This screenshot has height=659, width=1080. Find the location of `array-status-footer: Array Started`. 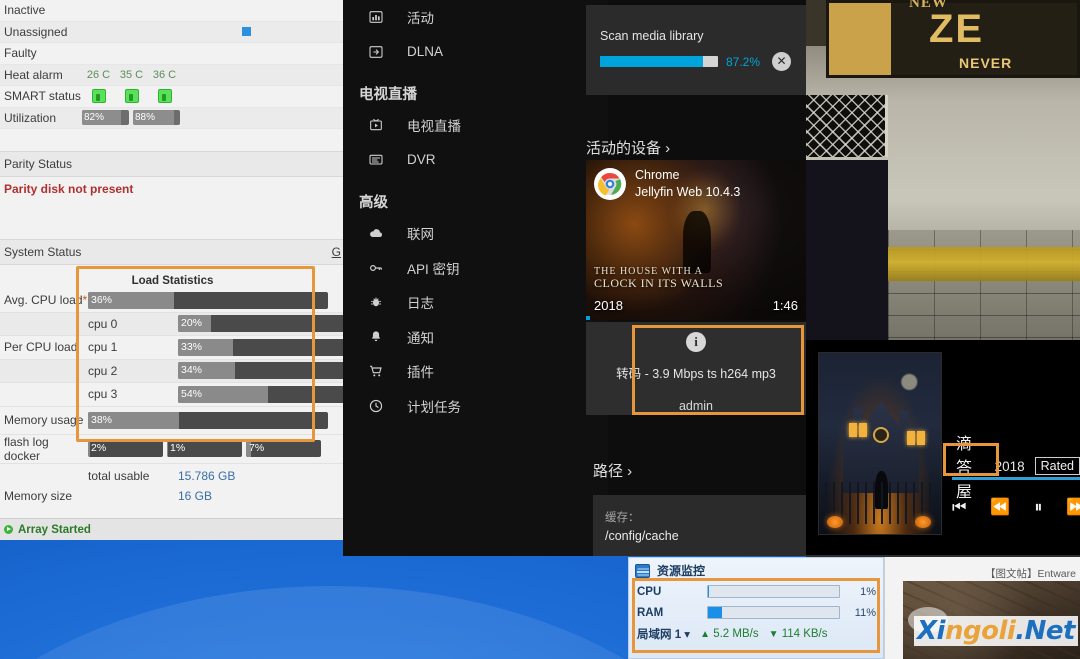

array-status-footer: Array Started is located at coordinates (172, 529).